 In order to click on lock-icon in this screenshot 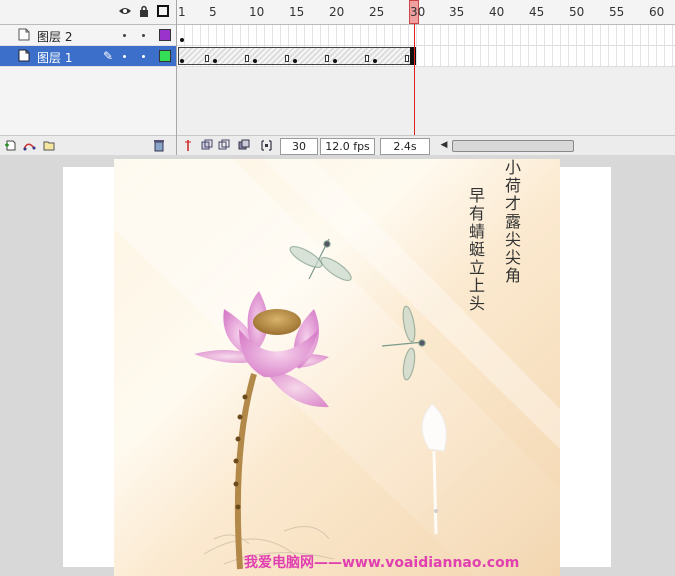, I will do `click(144, 12)`.